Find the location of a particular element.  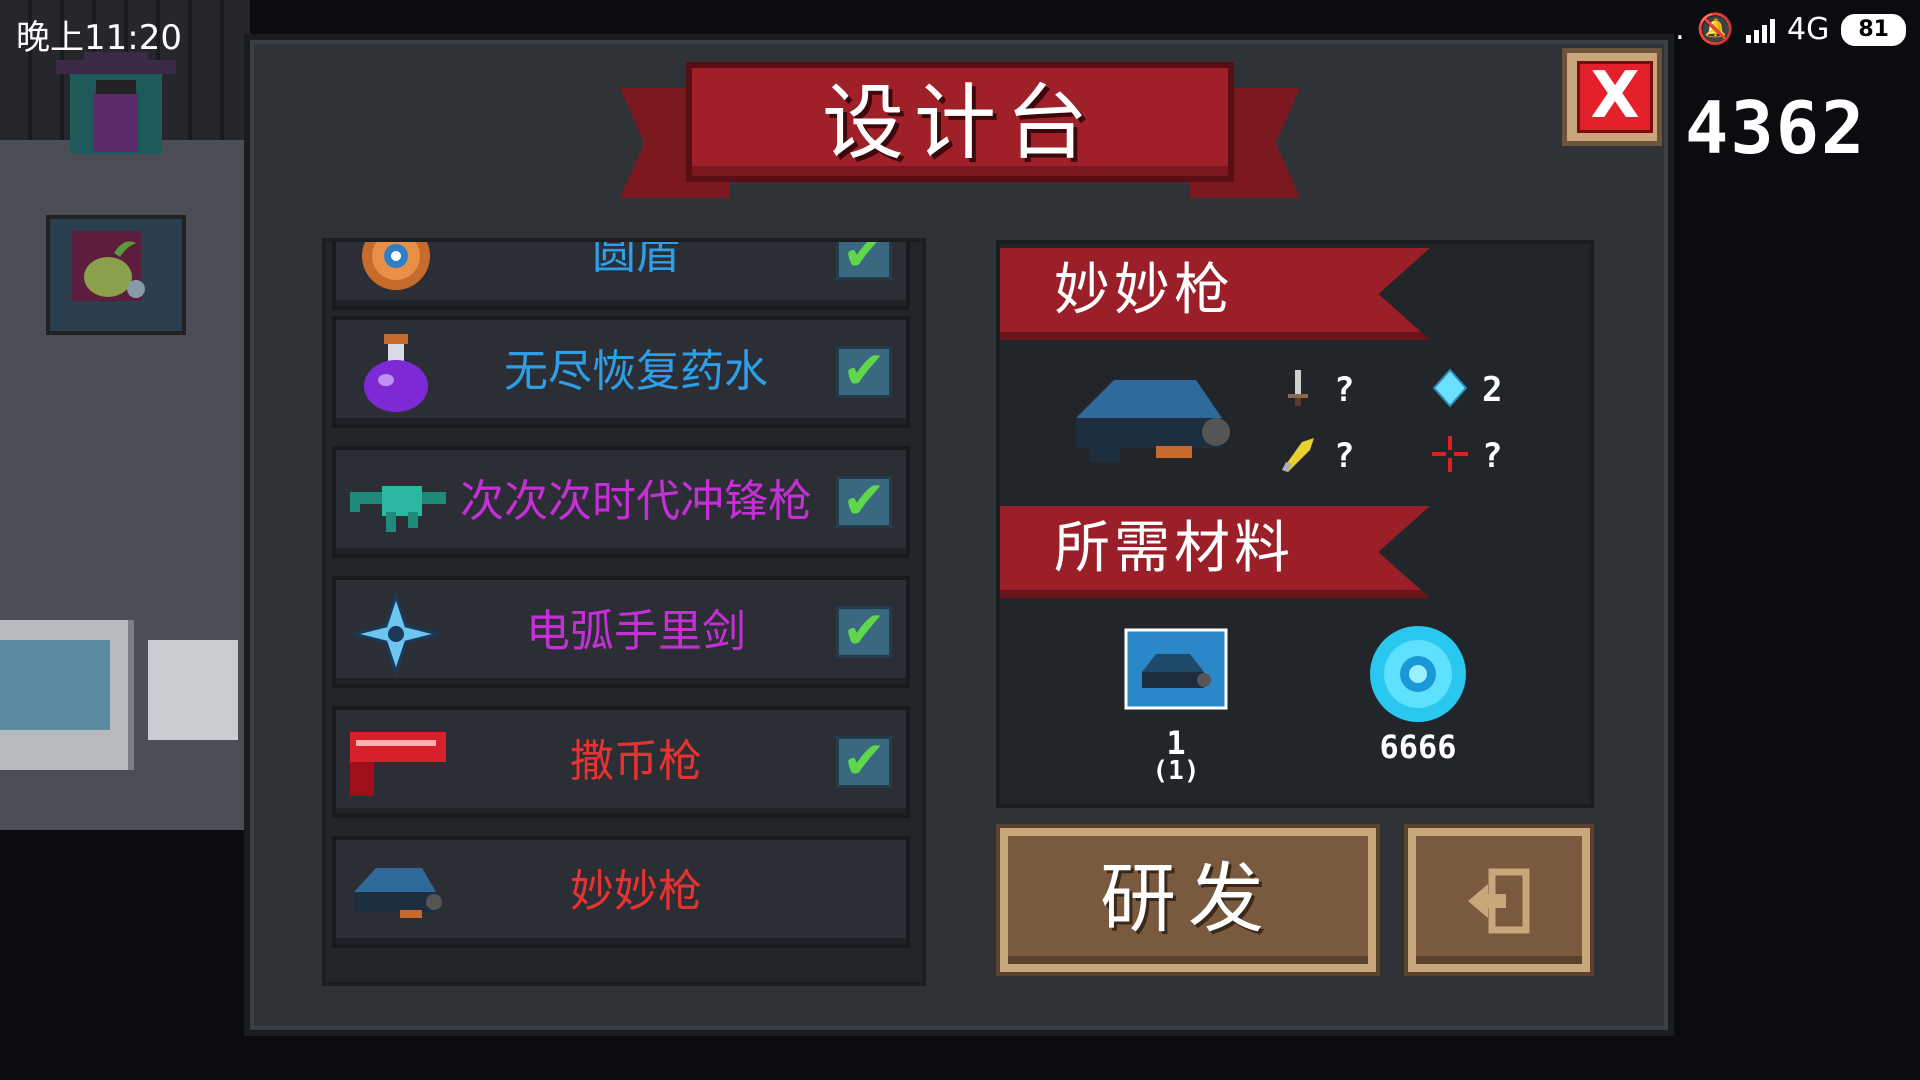

status-icons: ... 🔕 4G 81 is located at coordinates (1781, 29).